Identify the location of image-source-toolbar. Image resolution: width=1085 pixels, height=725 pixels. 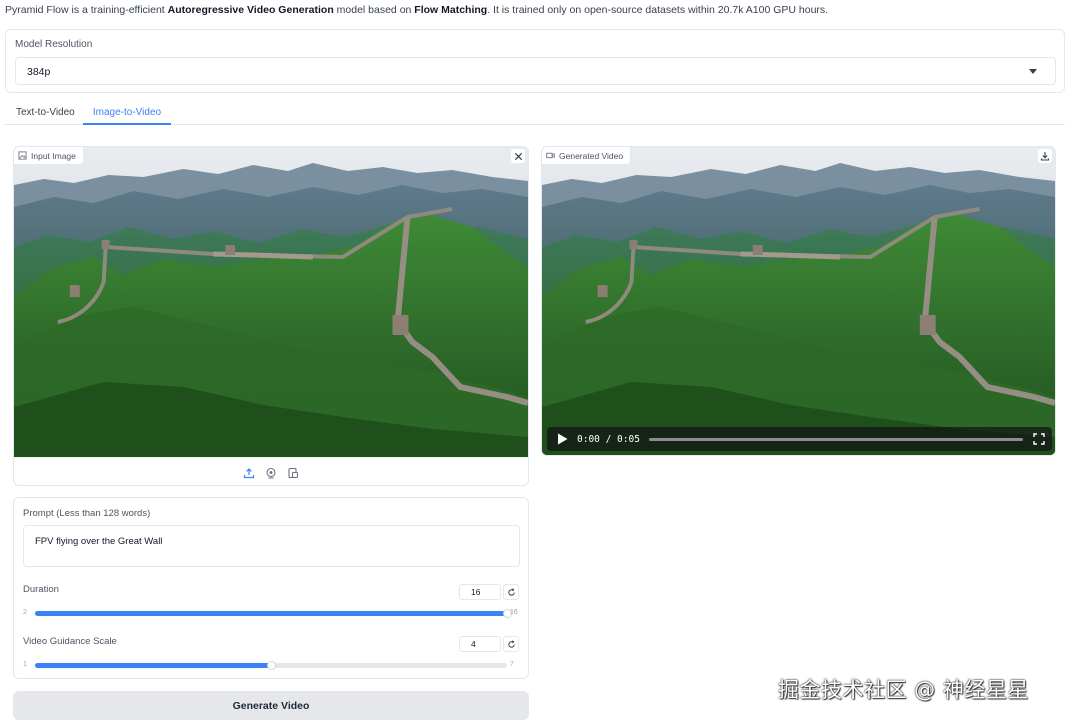
(271, 471).